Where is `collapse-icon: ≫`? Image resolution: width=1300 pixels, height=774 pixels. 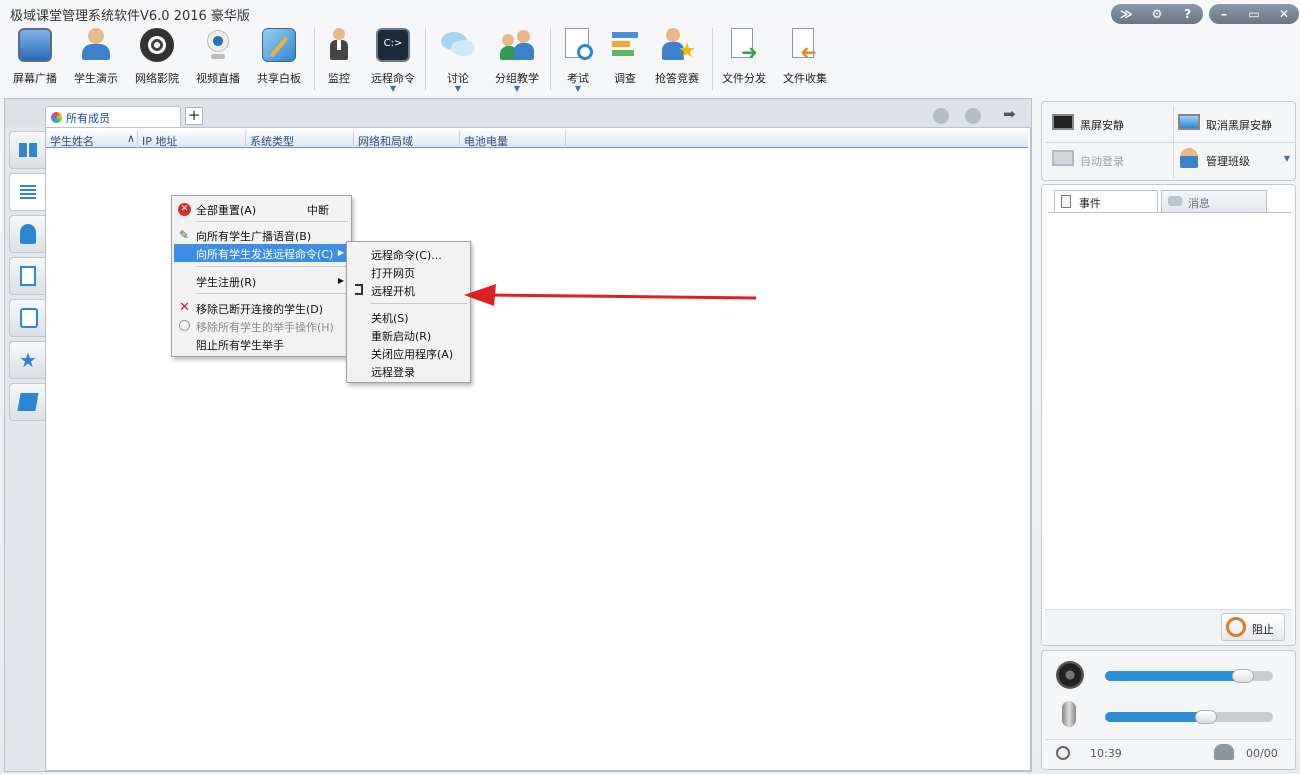 collapse-icon: ≫ is located at coordinates (1126, 14).